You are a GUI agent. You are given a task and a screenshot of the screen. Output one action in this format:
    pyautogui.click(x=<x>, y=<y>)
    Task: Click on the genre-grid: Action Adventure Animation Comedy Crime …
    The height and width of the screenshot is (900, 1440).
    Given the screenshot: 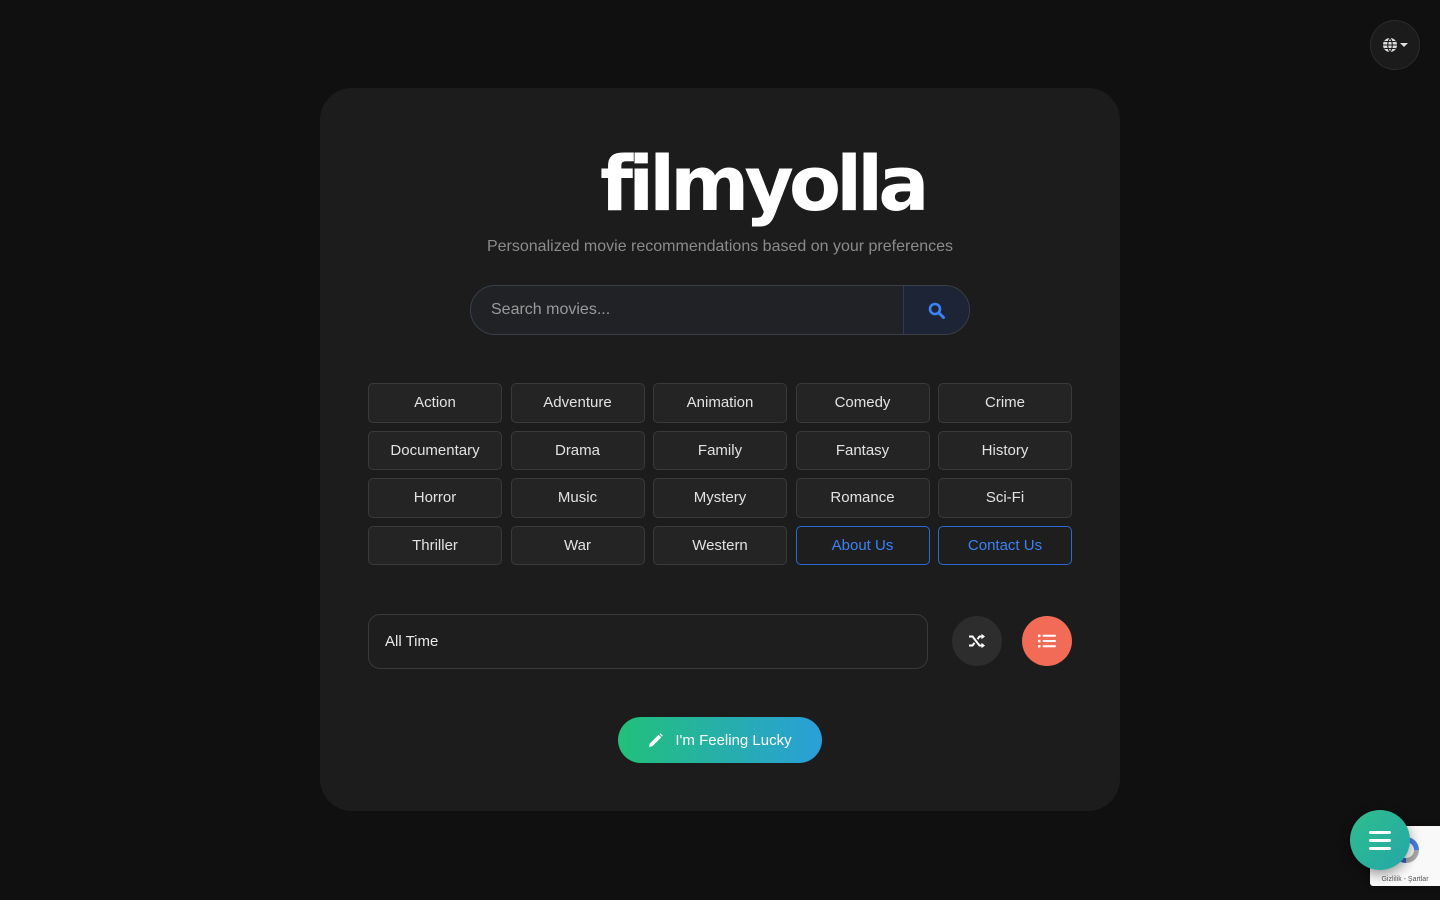 What is the action you would take?
    pyautogui.click(x=720, y=474)
    